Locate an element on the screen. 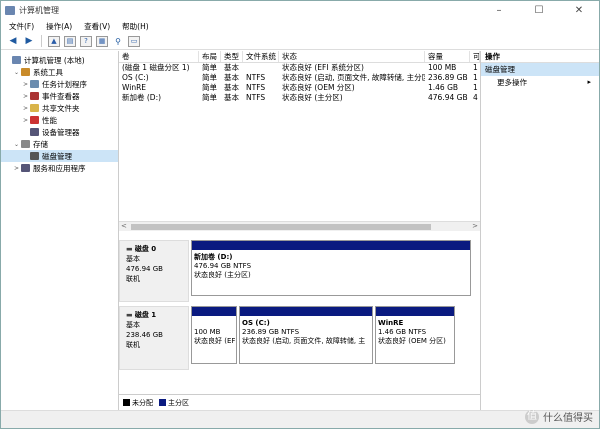  tree-item-label: 计算机管理 (本地) is located at coordinates (54, 60).